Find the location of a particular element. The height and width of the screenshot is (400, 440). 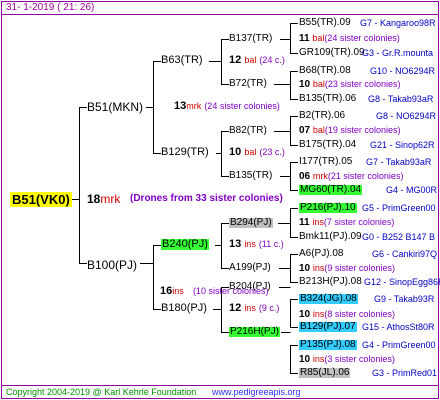

gen4-name: B2(TR).06 is located at coordinates (322, 116).